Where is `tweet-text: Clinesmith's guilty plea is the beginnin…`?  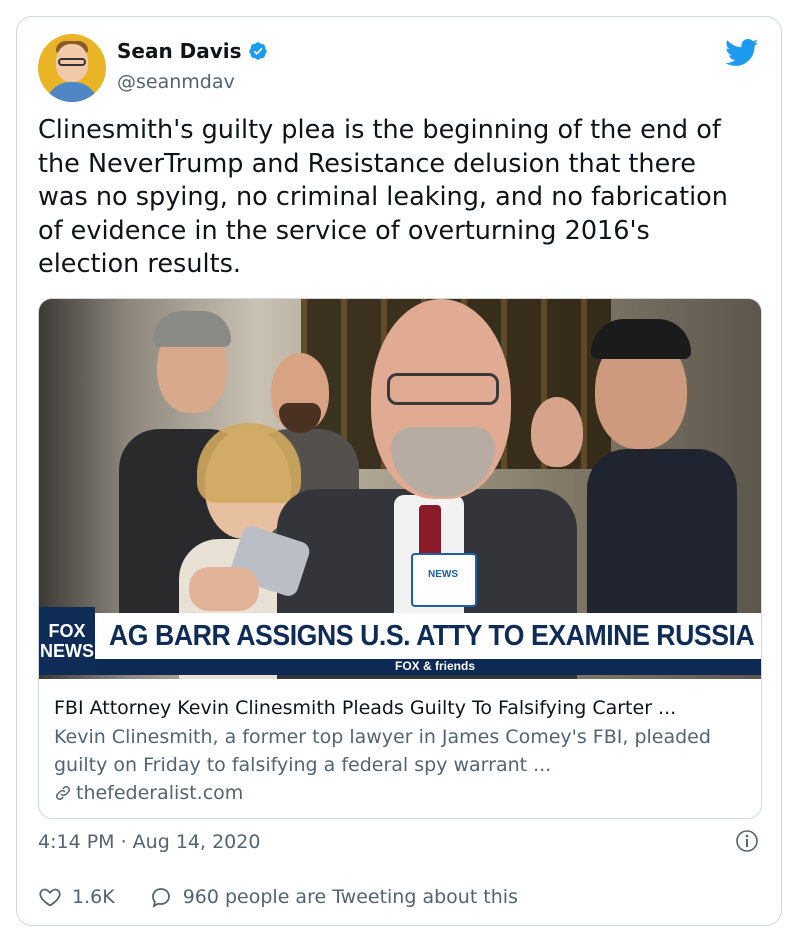 tweet-text: Clinesmith's guilty plea is the beginnin… is located at coordinates (383, 197).